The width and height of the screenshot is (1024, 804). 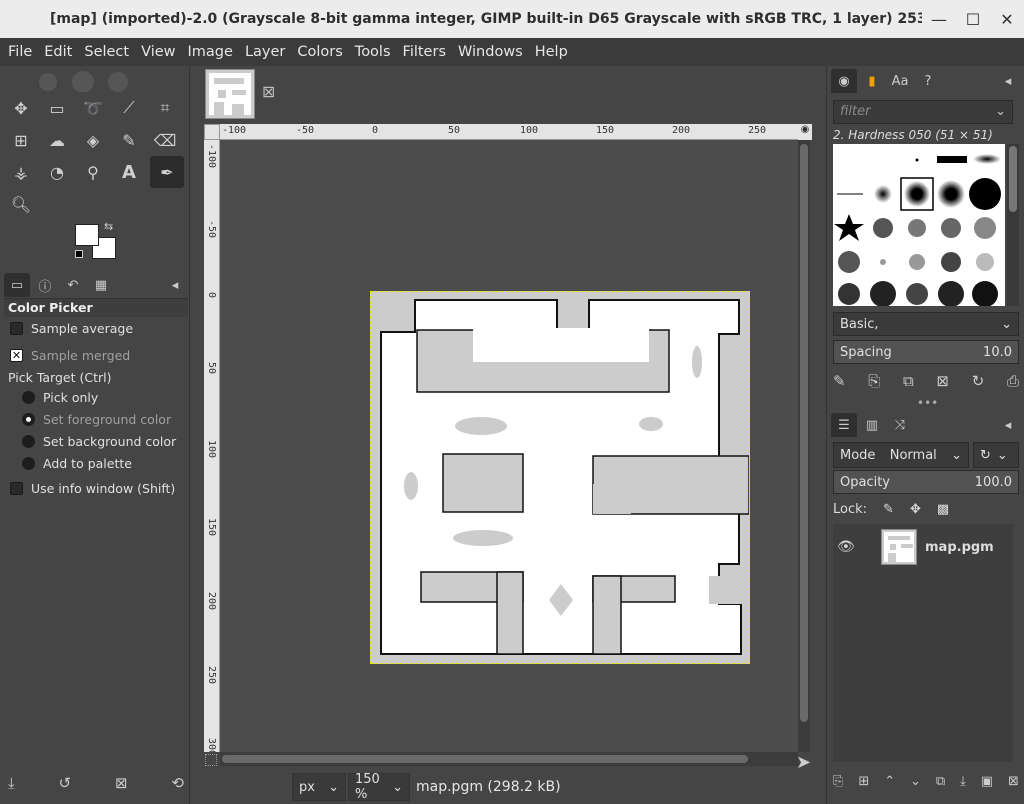 What do you see at coordinates (57, 108) in the screenshot?
I see `rect-select-tool-icon: ▭` at bounding box center [57, 108].